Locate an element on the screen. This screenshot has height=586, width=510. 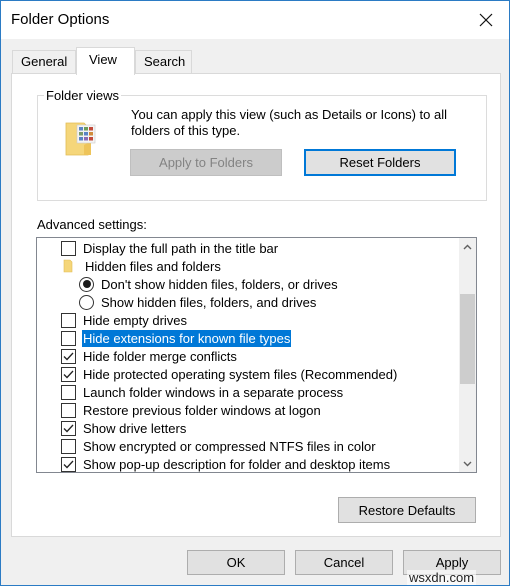
list-item: Hide extensions for known file types is located at coordinates (176, 338).